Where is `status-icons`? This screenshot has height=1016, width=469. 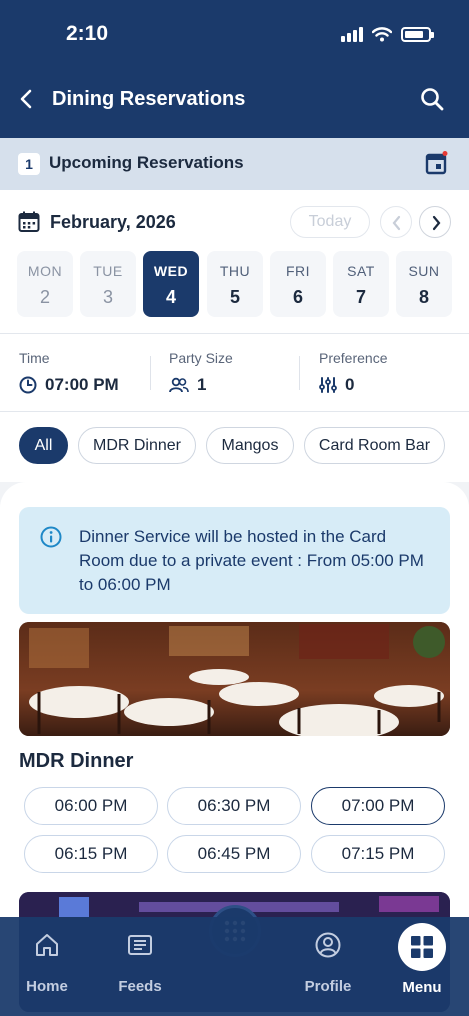 status-icons is located at coordinates (387, 34).